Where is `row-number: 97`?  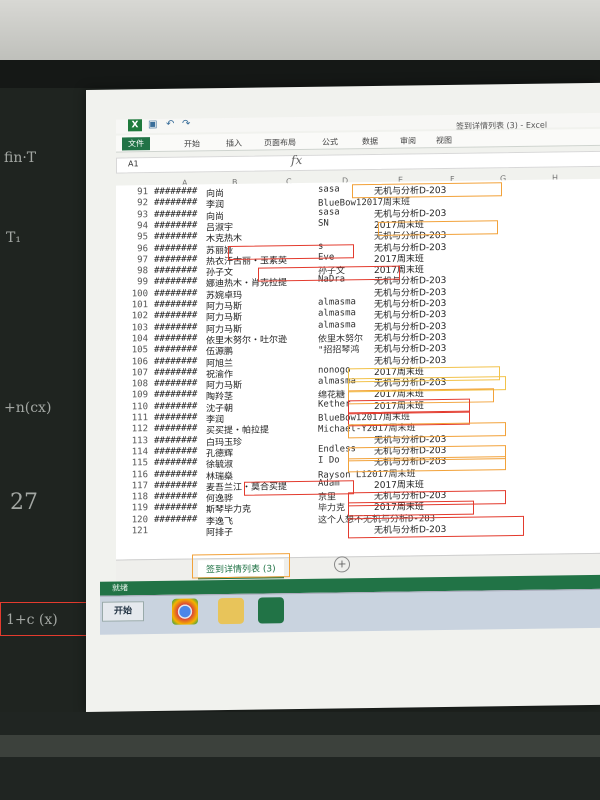 row-number: 97 is located at coordinates (138, 260).